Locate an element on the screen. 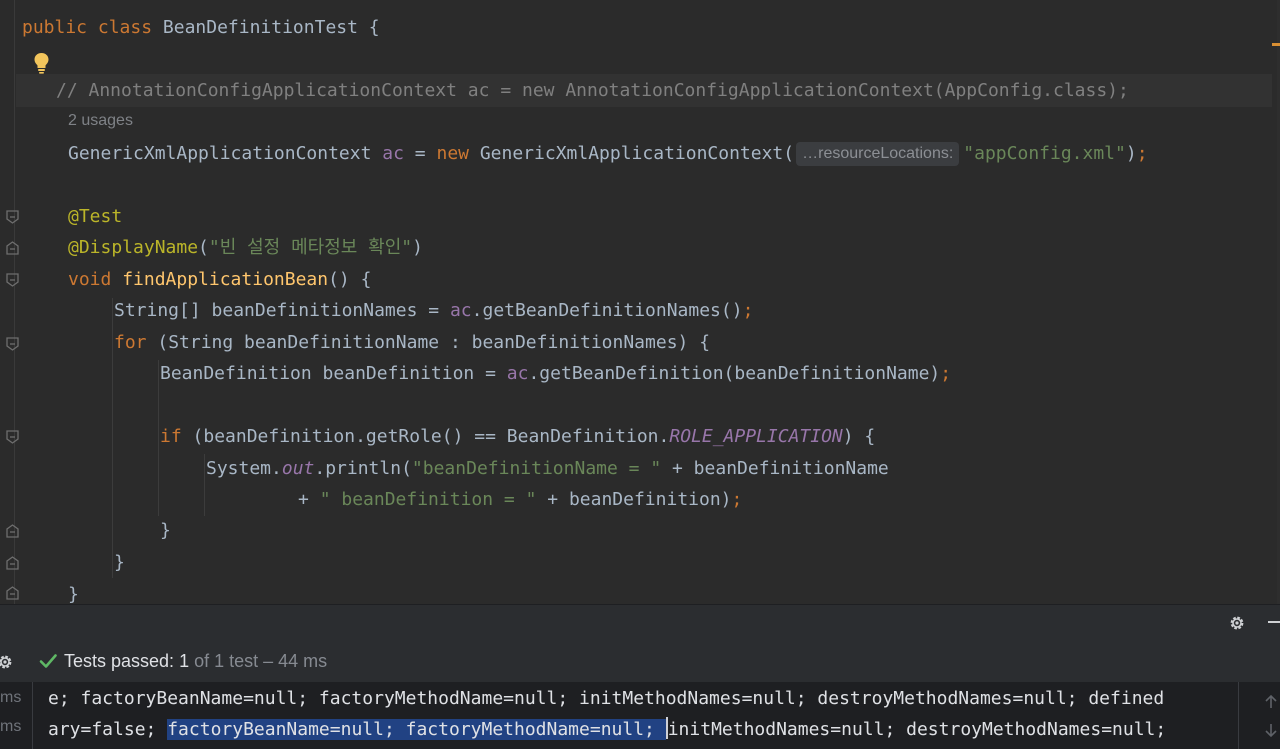 The height and width of the screenshot is (749, 1280). code-line-close-for: } is located at coordinates (119, 563).